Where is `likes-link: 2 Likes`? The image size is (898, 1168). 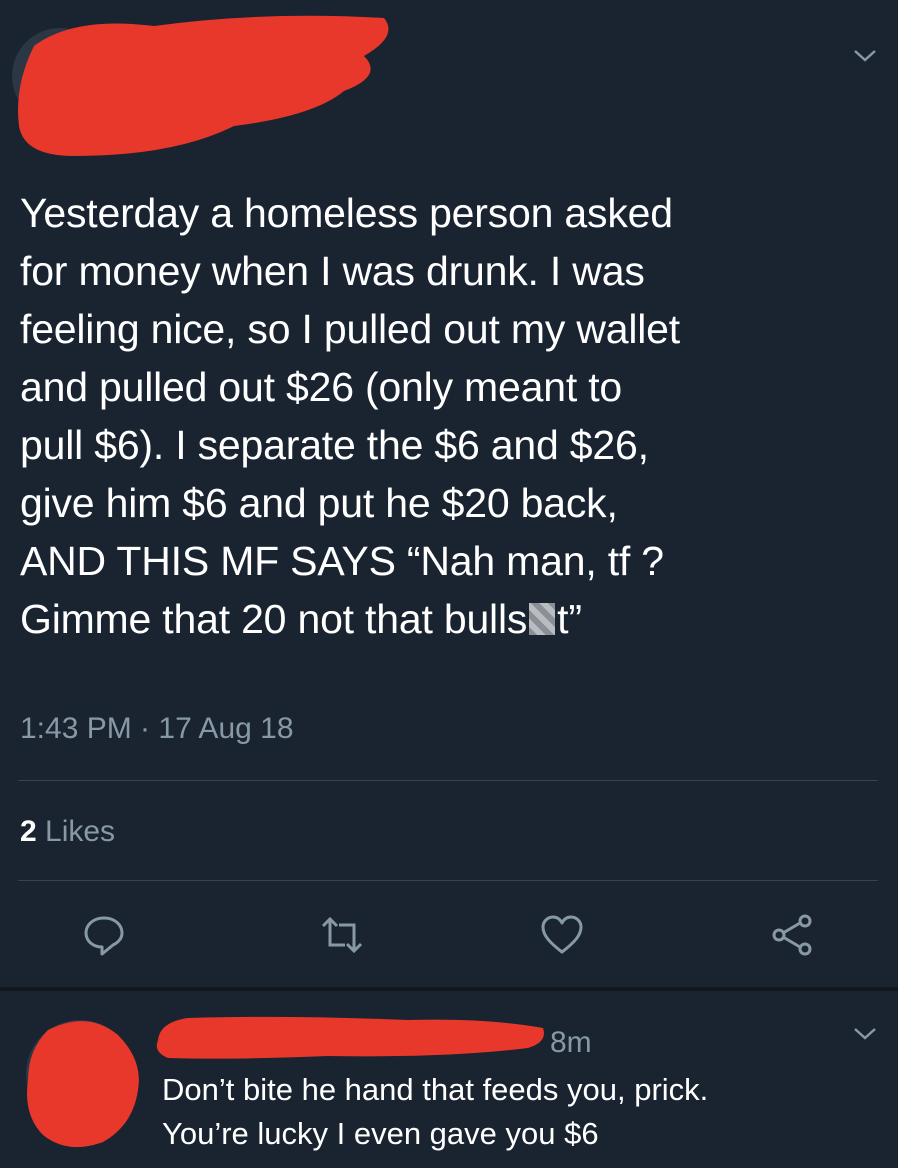
likes-link: 2 Likes is located at coordinates (67, 832).